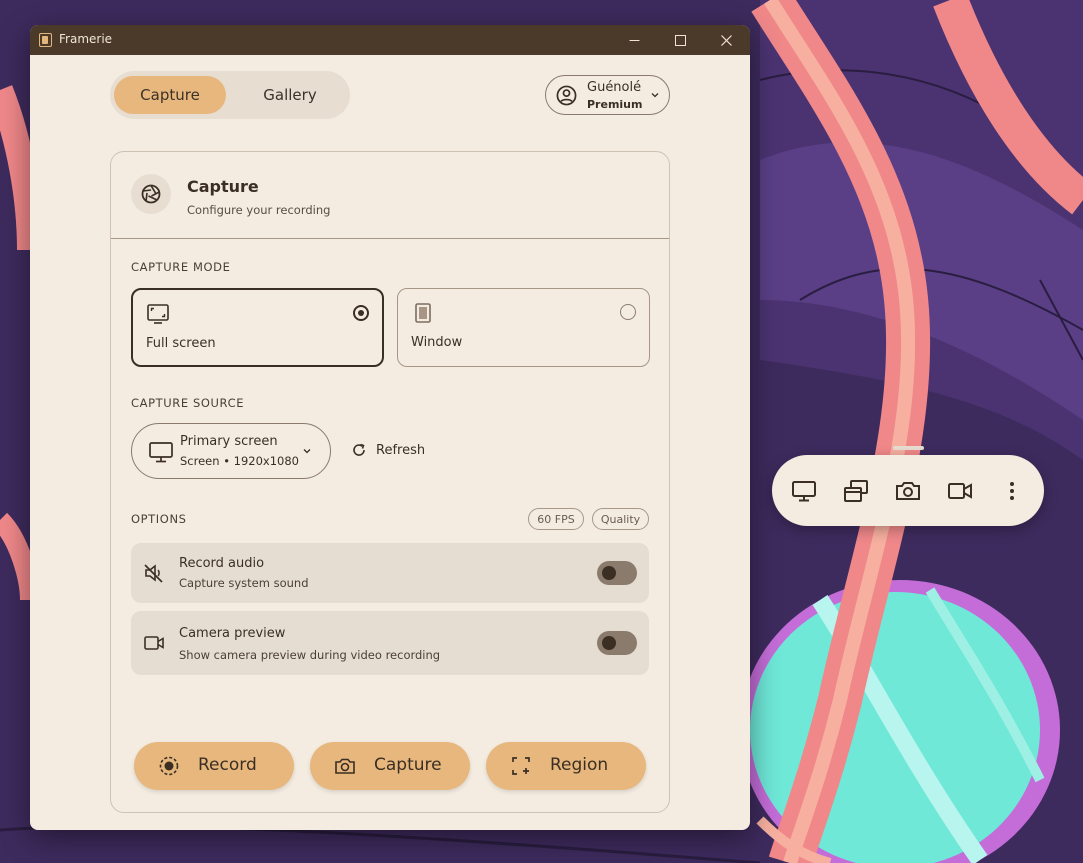 This screenshot has height=863, width=1083. What do you see at coordinates (359, 449) in the screenshot?
I see `refresh-icon` at bounding box center [359, 449].